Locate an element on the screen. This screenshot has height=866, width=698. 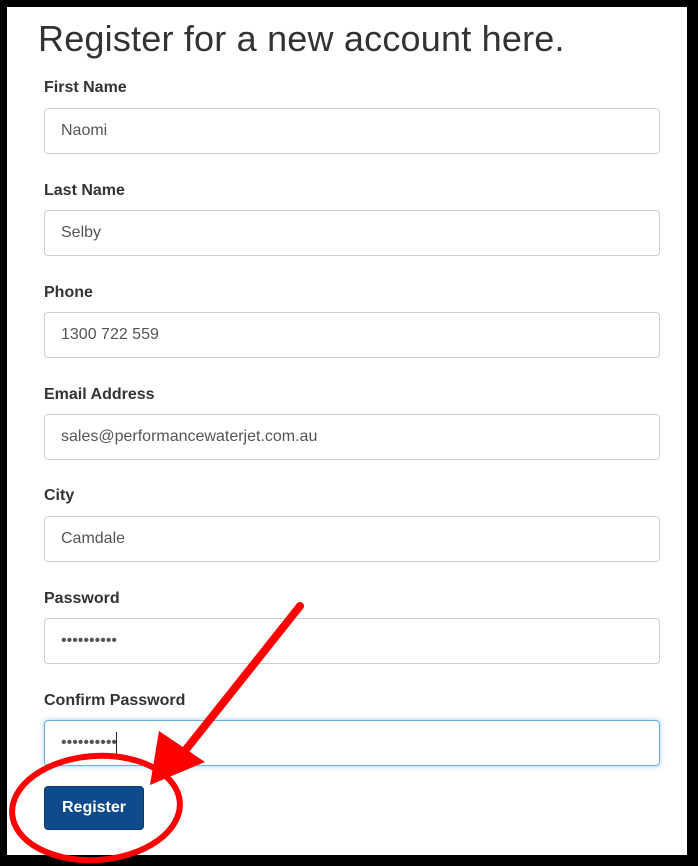
password-label: Password is located at coordinates (82, 598).